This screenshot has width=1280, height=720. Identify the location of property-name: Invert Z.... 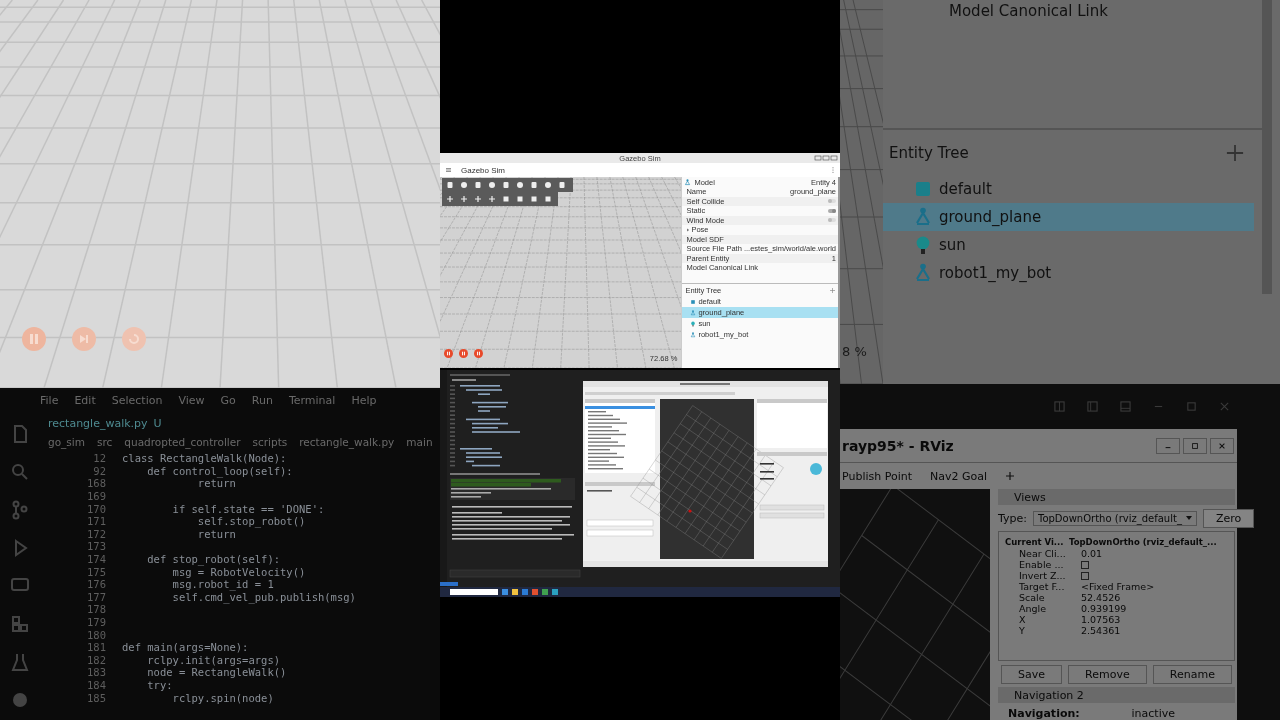
(1042, 575).